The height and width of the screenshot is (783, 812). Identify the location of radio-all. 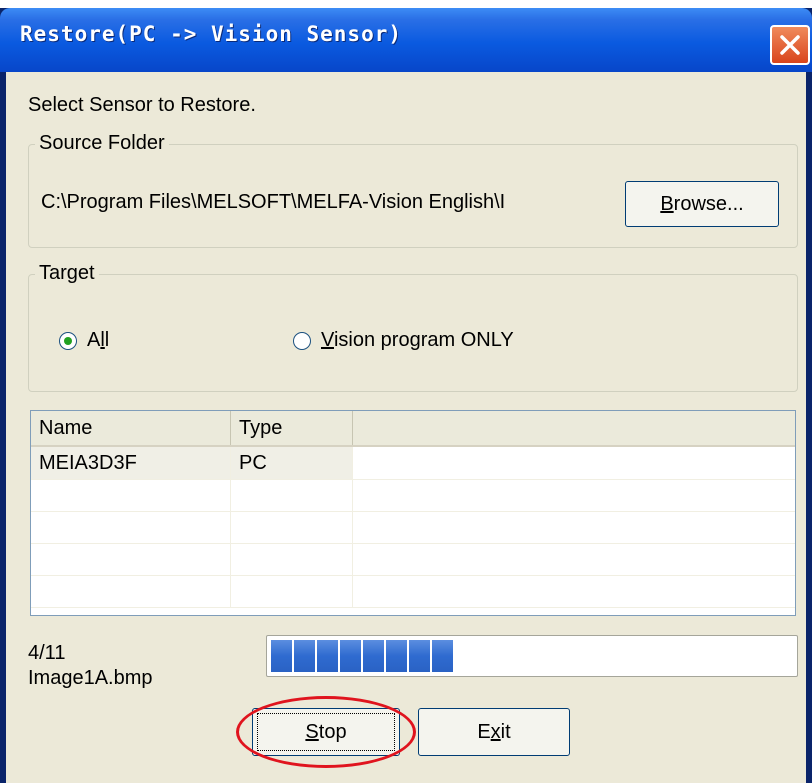
(68, 341).